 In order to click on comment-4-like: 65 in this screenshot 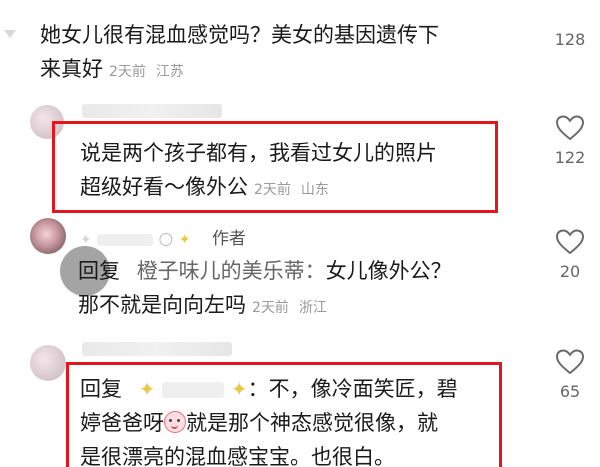, I will do `click(570, 373)`.